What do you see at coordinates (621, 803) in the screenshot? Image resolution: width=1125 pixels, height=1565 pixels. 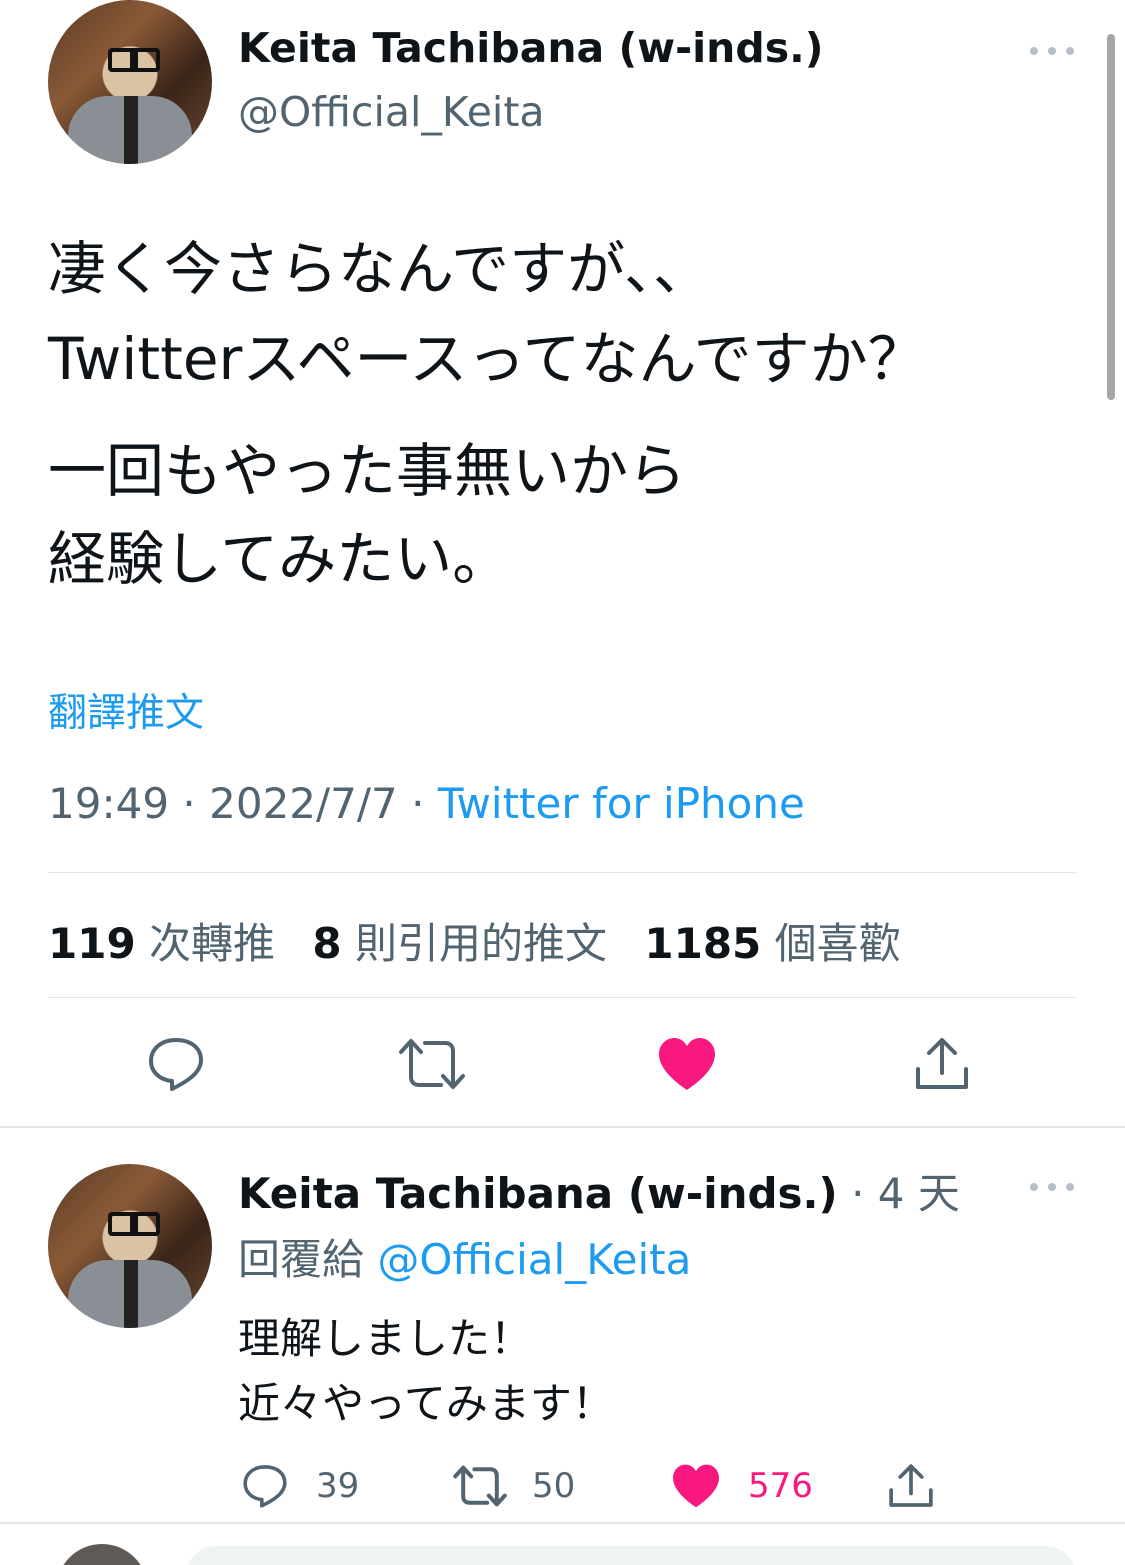 I see `tweet-source: Twitter for iPhone` at bounding box center [621, 803].